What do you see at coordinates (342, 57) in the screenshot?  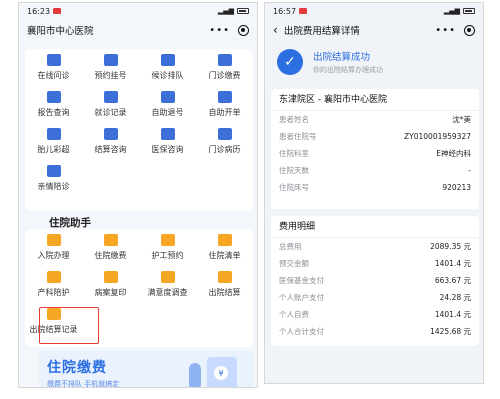 I see `success-title: 出院结算成功` at bounding box center [342, 57].